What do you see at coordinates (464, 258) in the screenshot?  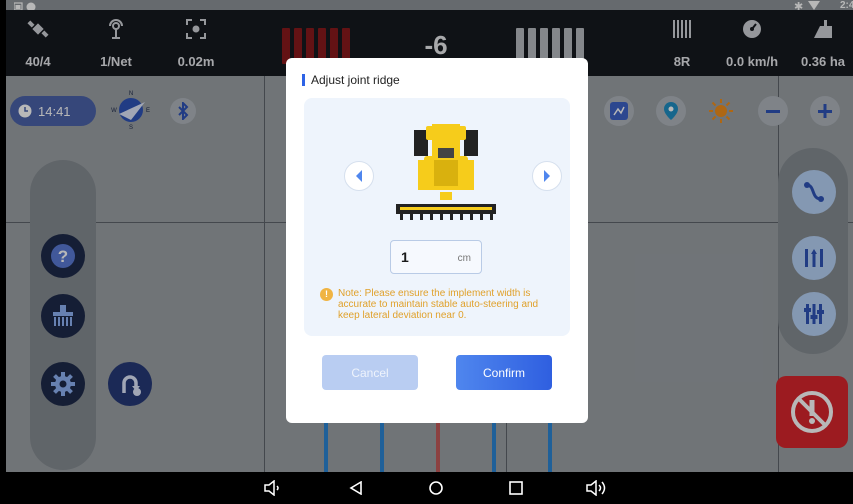 I see `ridge-width-unit: cm` at bounding box center [464, 258].